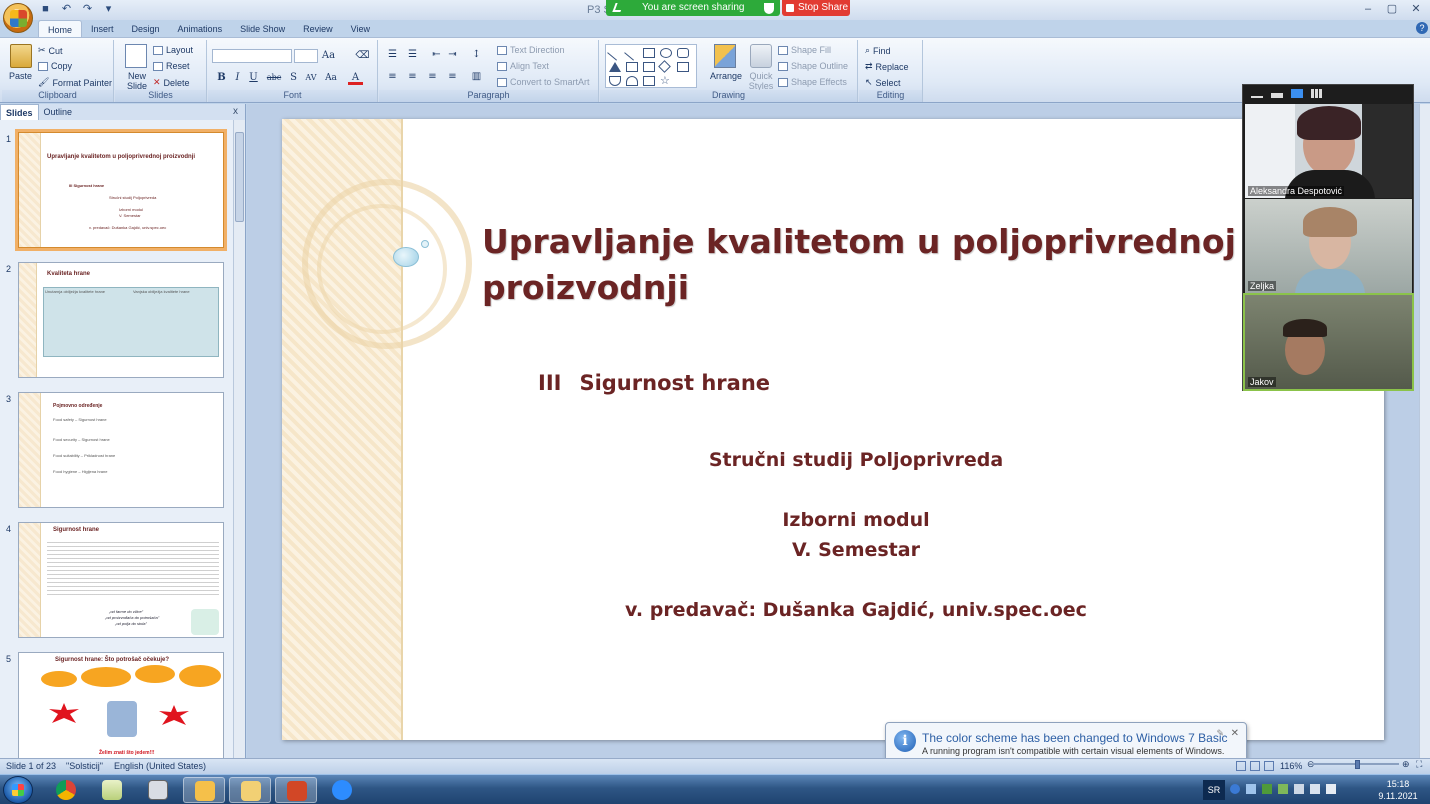 The width and height of the screenshot is (1430, 804). What do you see at coordinates (1267, 789) in the screenshot?
I see `security-icon` at bounding box center [1267, 789].